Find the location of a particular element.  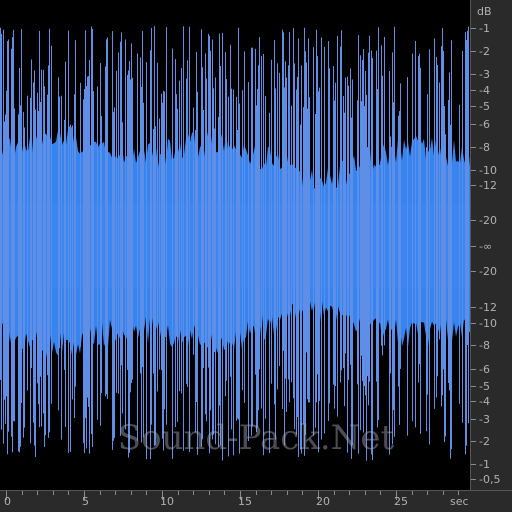

db-tick-label: -∞ is located at coordinates (486, 246).